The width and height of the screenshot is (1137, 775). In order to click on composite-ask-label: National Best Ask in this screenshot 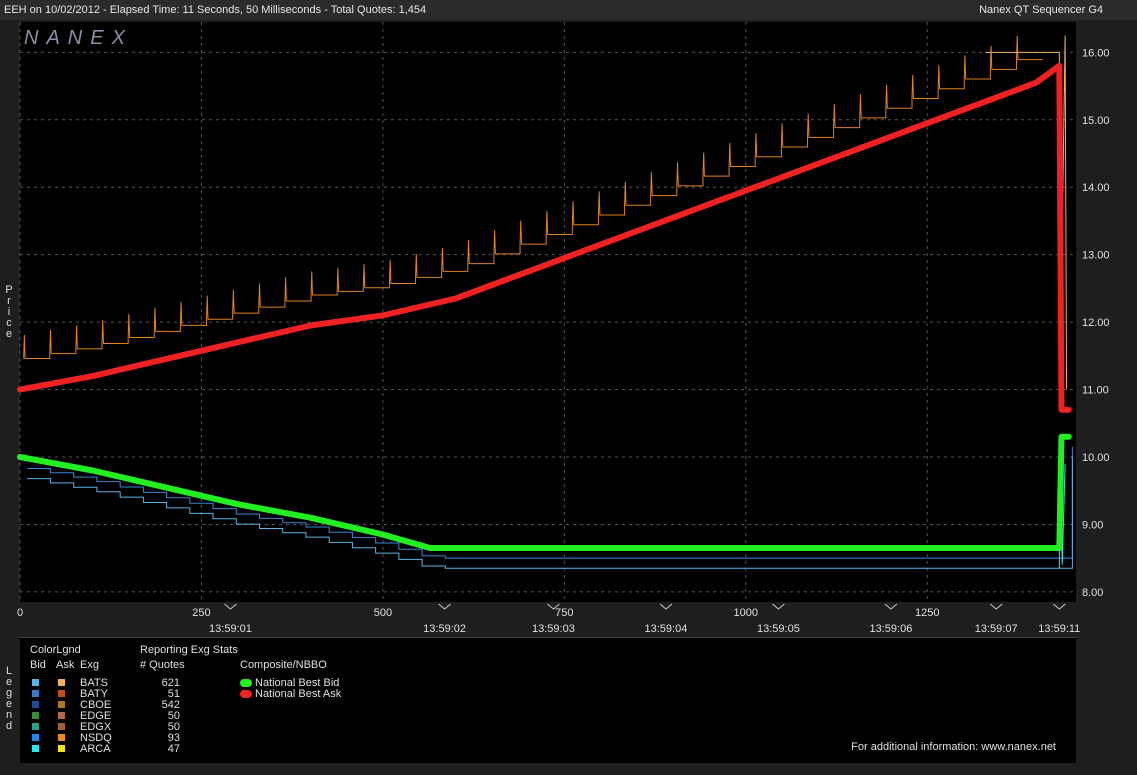, I will do `click(298, 694)`.